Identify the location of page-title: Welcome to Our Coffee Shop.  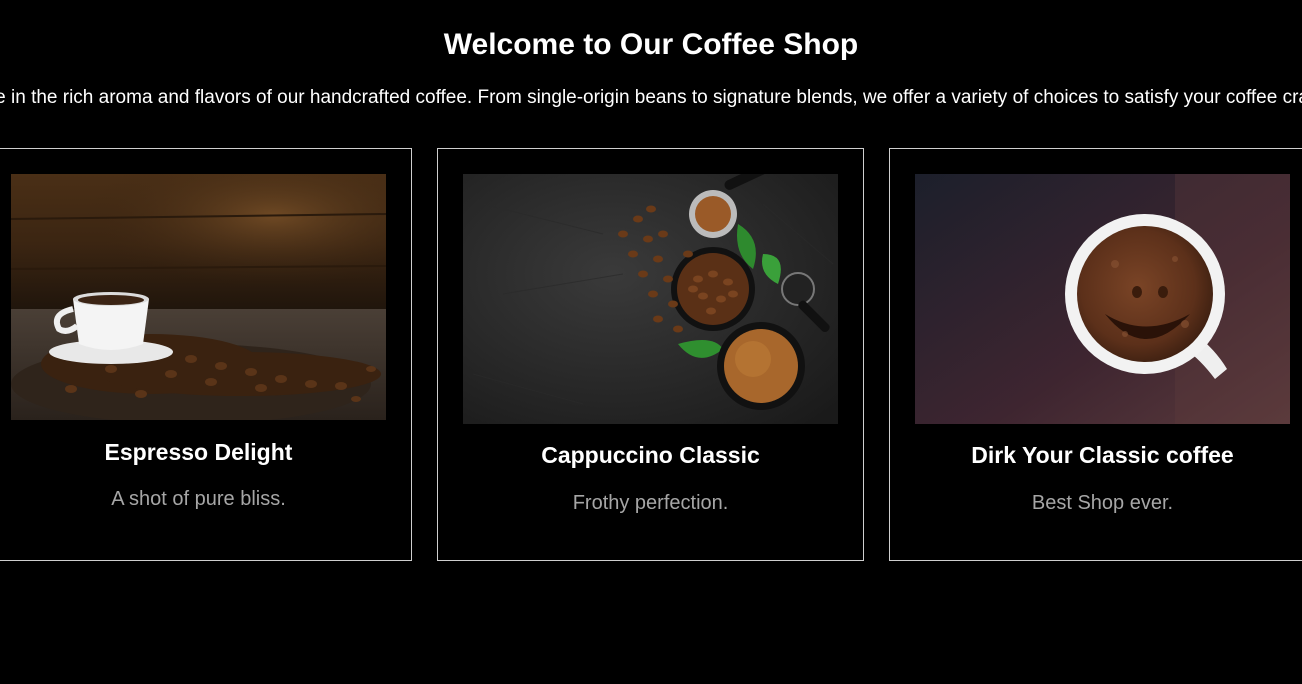
(651, 44).